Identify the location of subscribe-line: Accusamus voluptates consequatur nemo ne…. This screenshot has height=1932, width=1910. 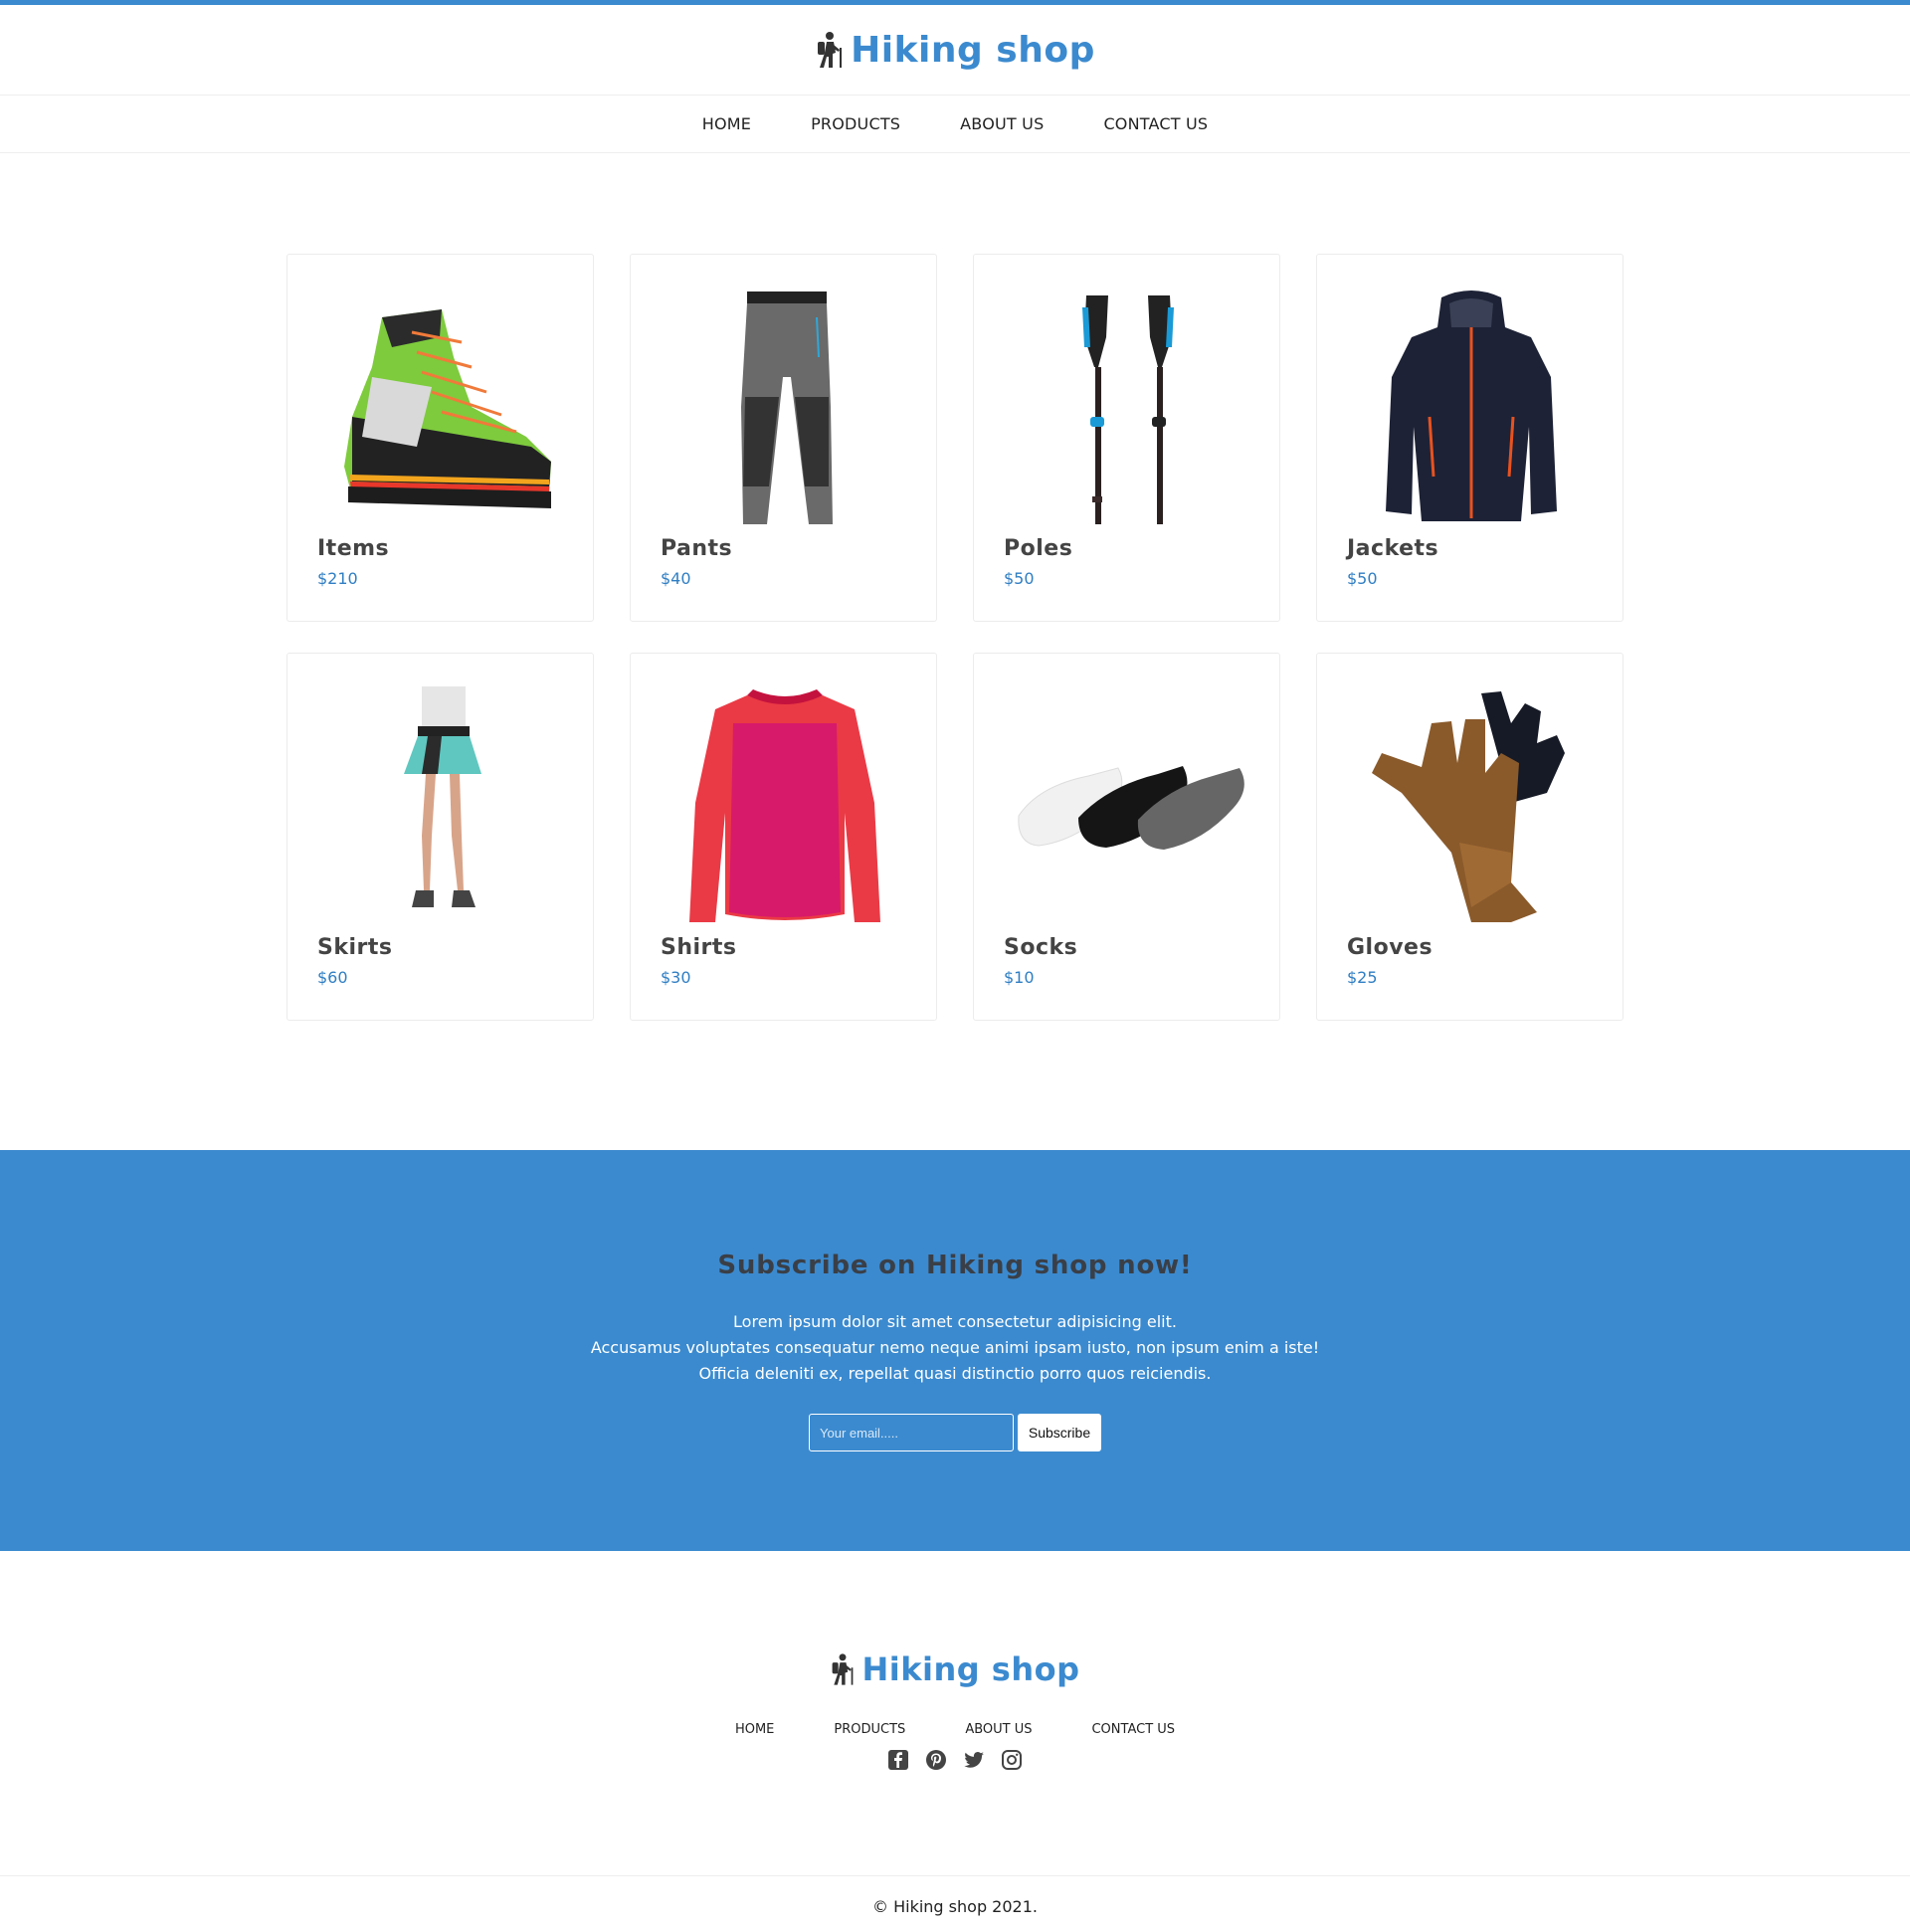
(955, 1347).